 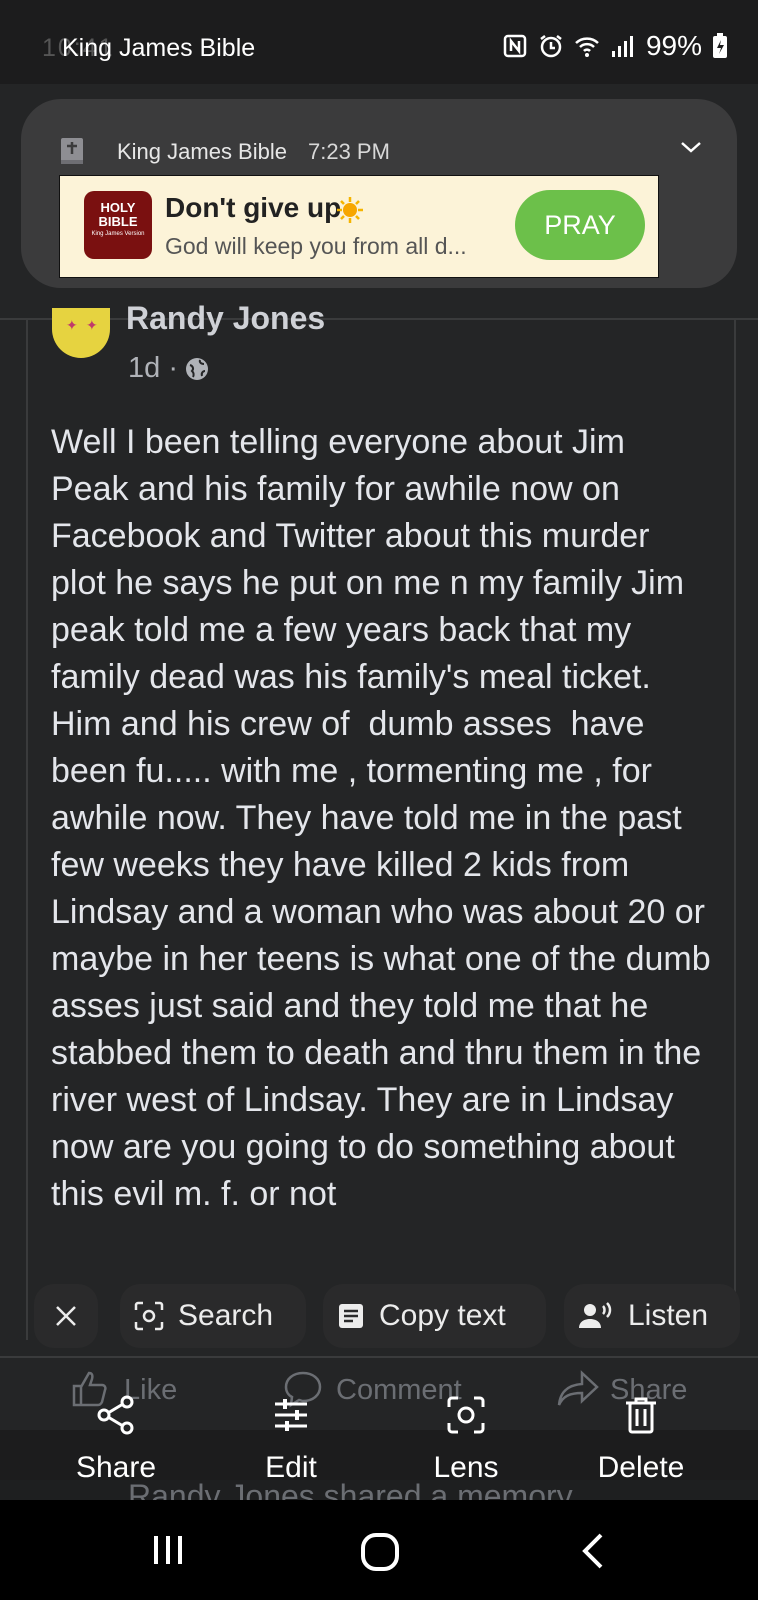 What do you see at coordinates (225, 320) in the screenshot?
I see `author-name: Randy Jones` at bounding box center [225, 320].